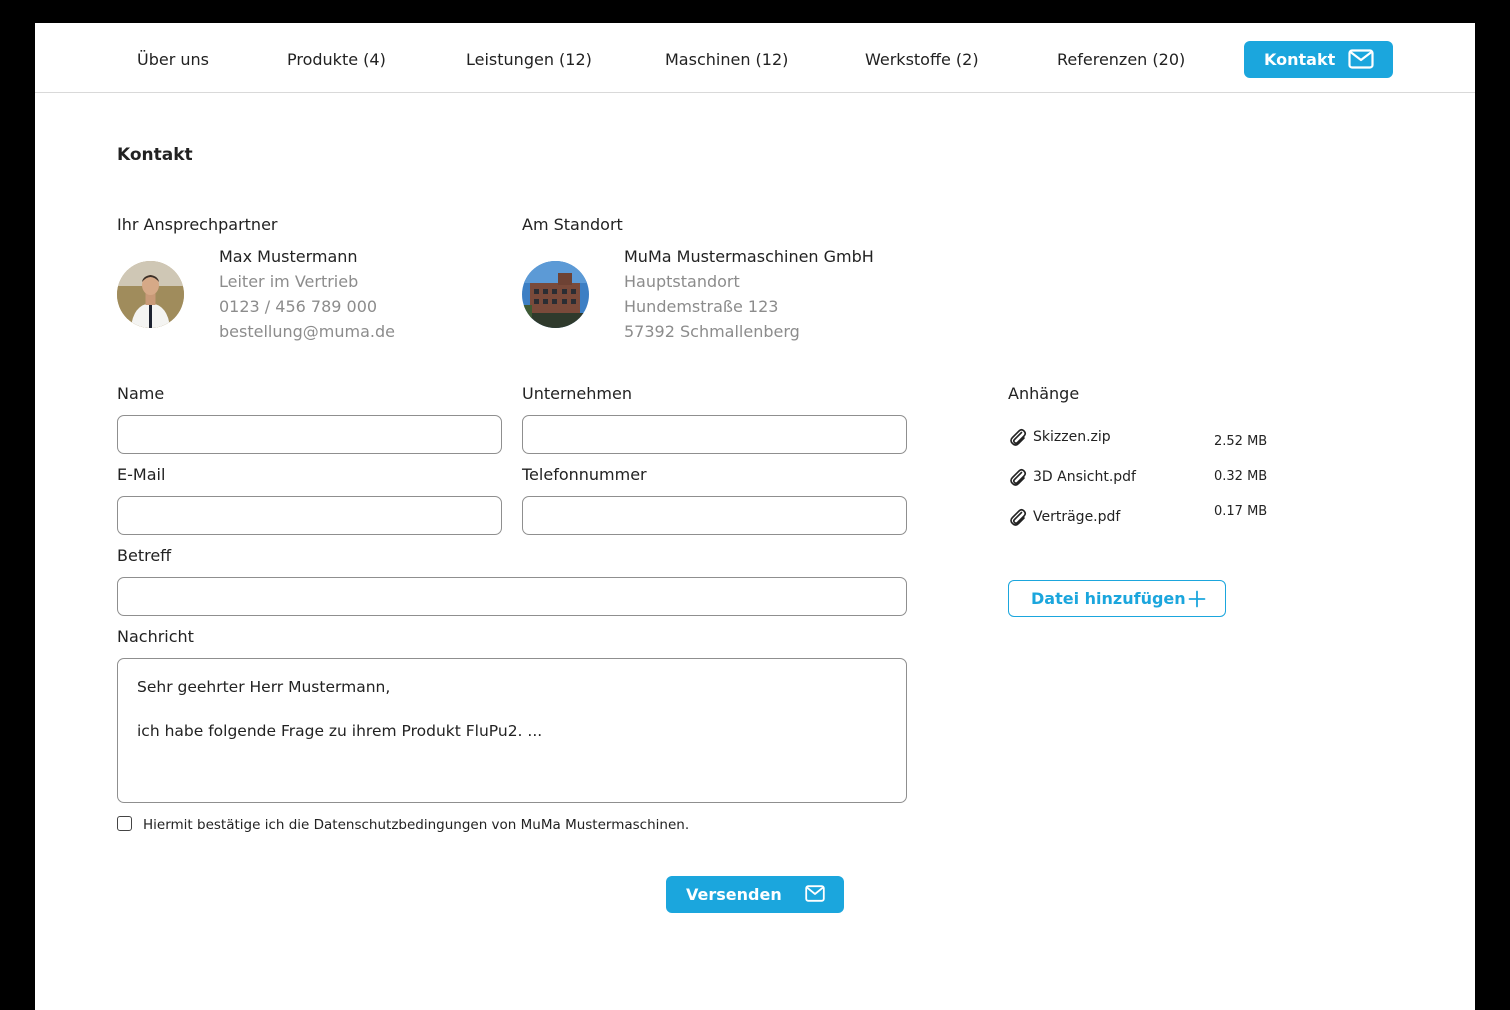 Image resolution: width=1510 pixels, height=1010 pixels. What do you see at coordinates (336, 60) in the screenshot?
I see `nav-item-produkte: Produkte (4)` at bounding box center [336, 60].